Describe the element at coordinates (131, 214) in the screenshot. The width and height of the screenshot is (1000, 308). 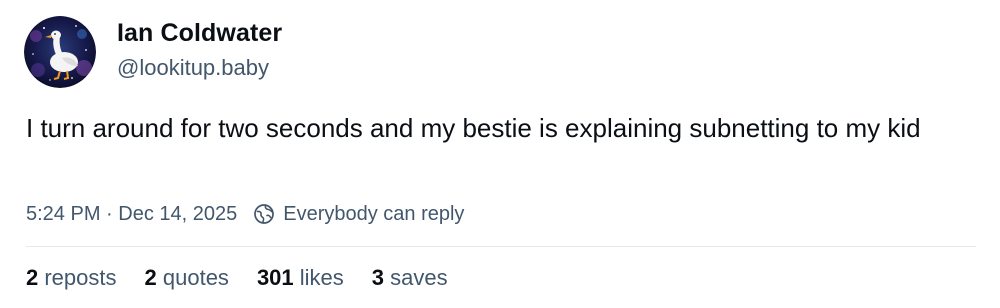
I see `post-timestamp: 5:24 PM · Dec 14, 2025` at that location.